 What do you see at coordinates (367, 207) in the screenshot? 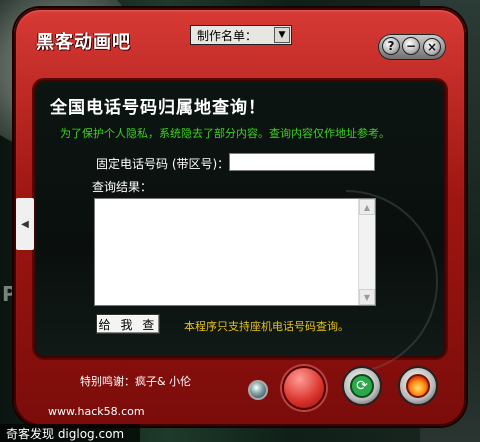
I see `scroll-up-icon: ▲` at bounding box center [367, 207].